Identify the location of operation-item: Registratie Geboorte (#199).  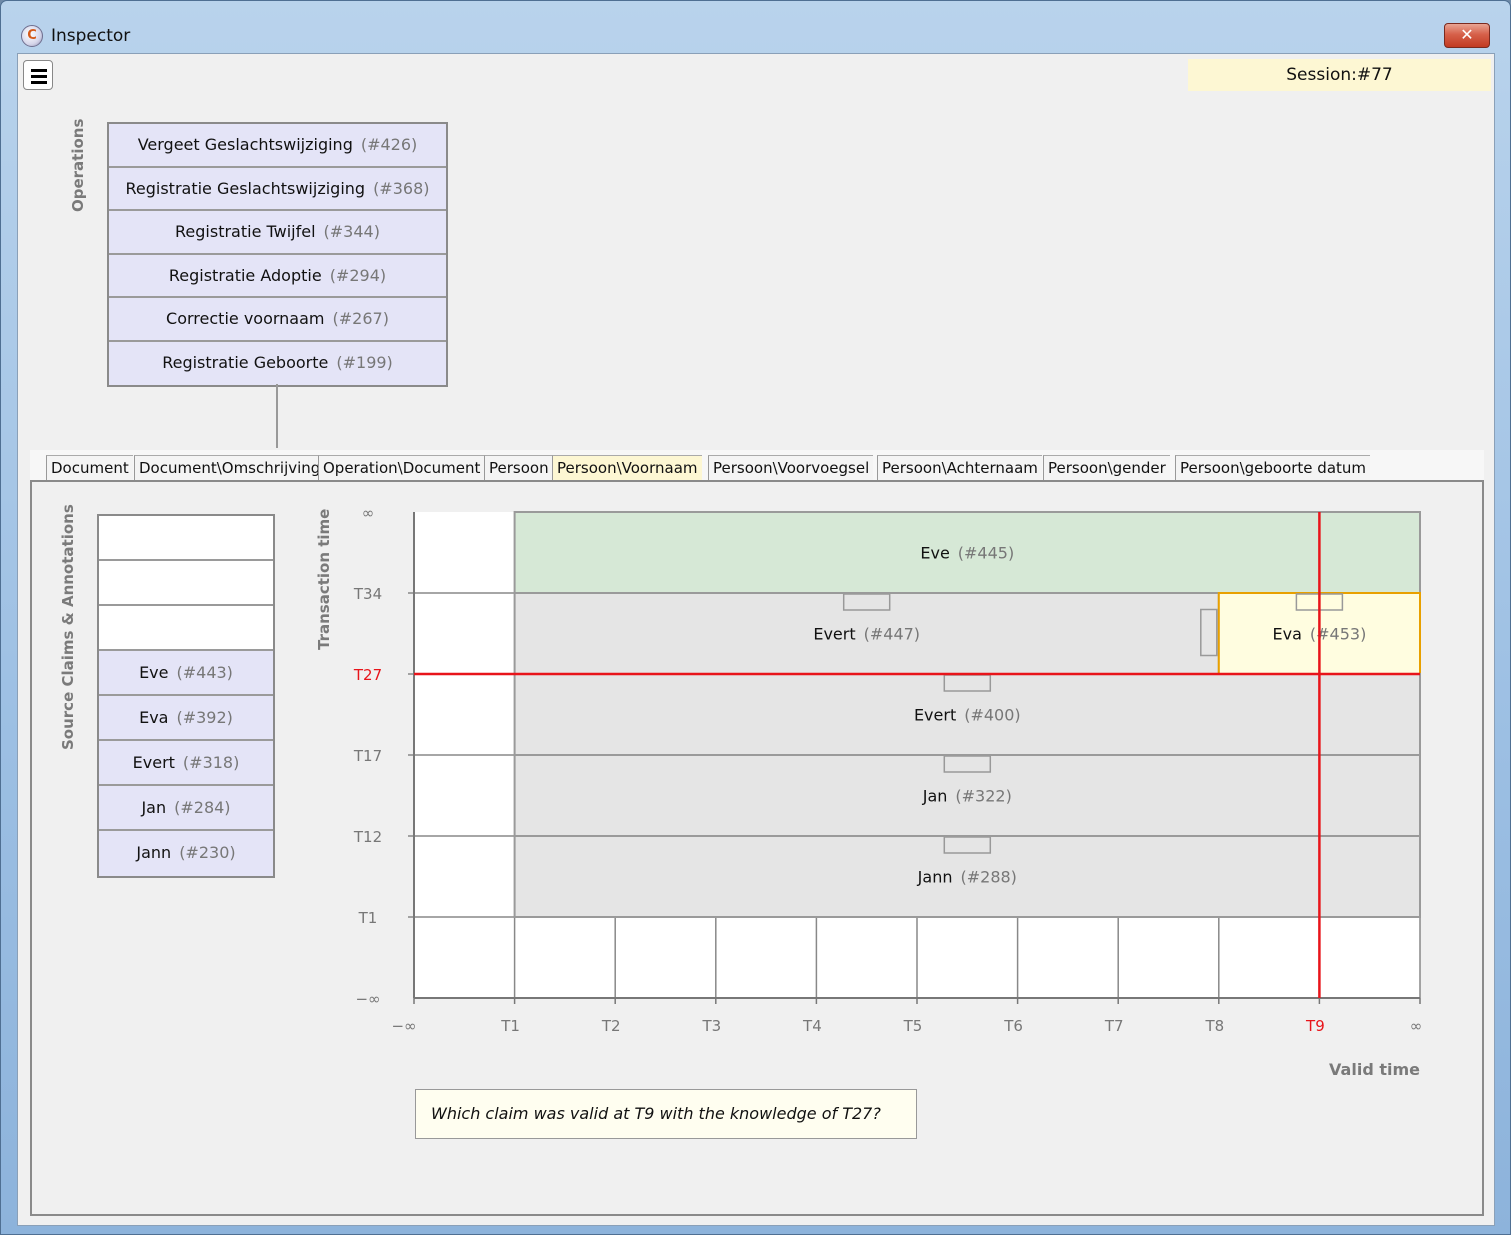
(277, 363).